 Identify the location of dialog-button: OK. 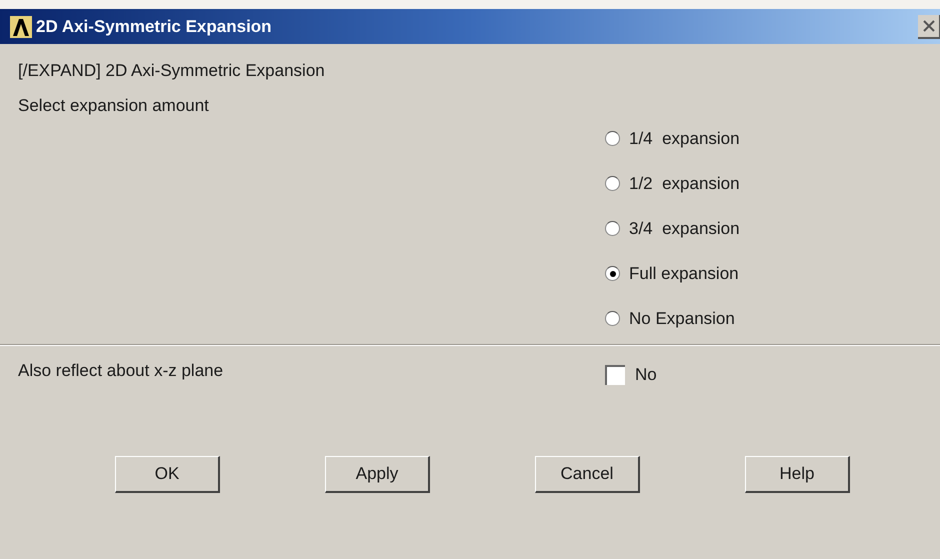
(167, 474).